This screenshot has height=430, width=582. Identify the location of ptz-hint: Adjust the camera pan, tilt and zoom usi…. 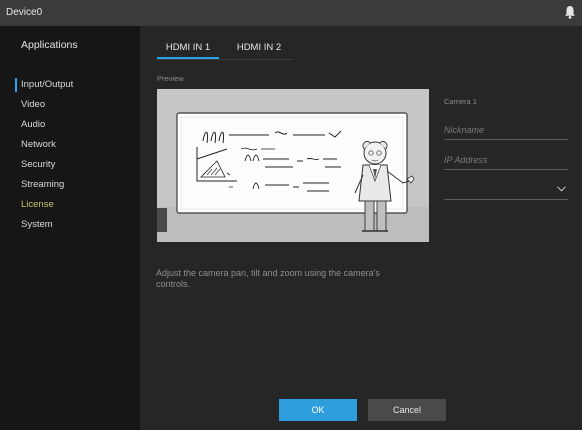
(268, 278).